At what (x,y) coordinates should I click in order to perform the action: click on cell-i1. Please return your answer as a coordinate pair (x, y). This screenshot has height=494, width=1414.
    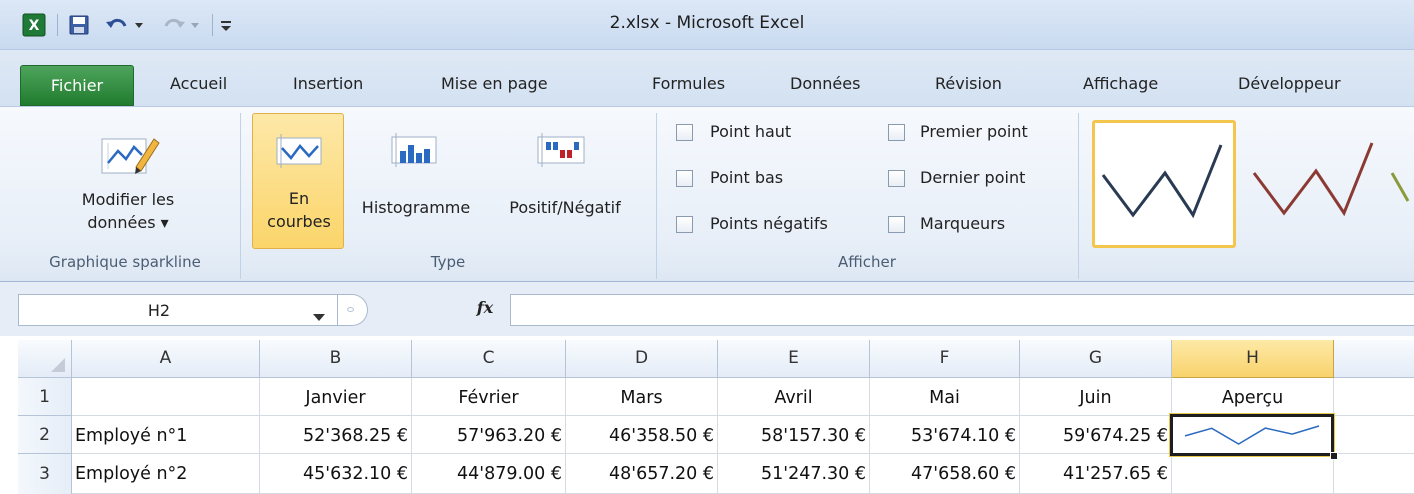
    Looking at the image, I should click on (1374, 397).